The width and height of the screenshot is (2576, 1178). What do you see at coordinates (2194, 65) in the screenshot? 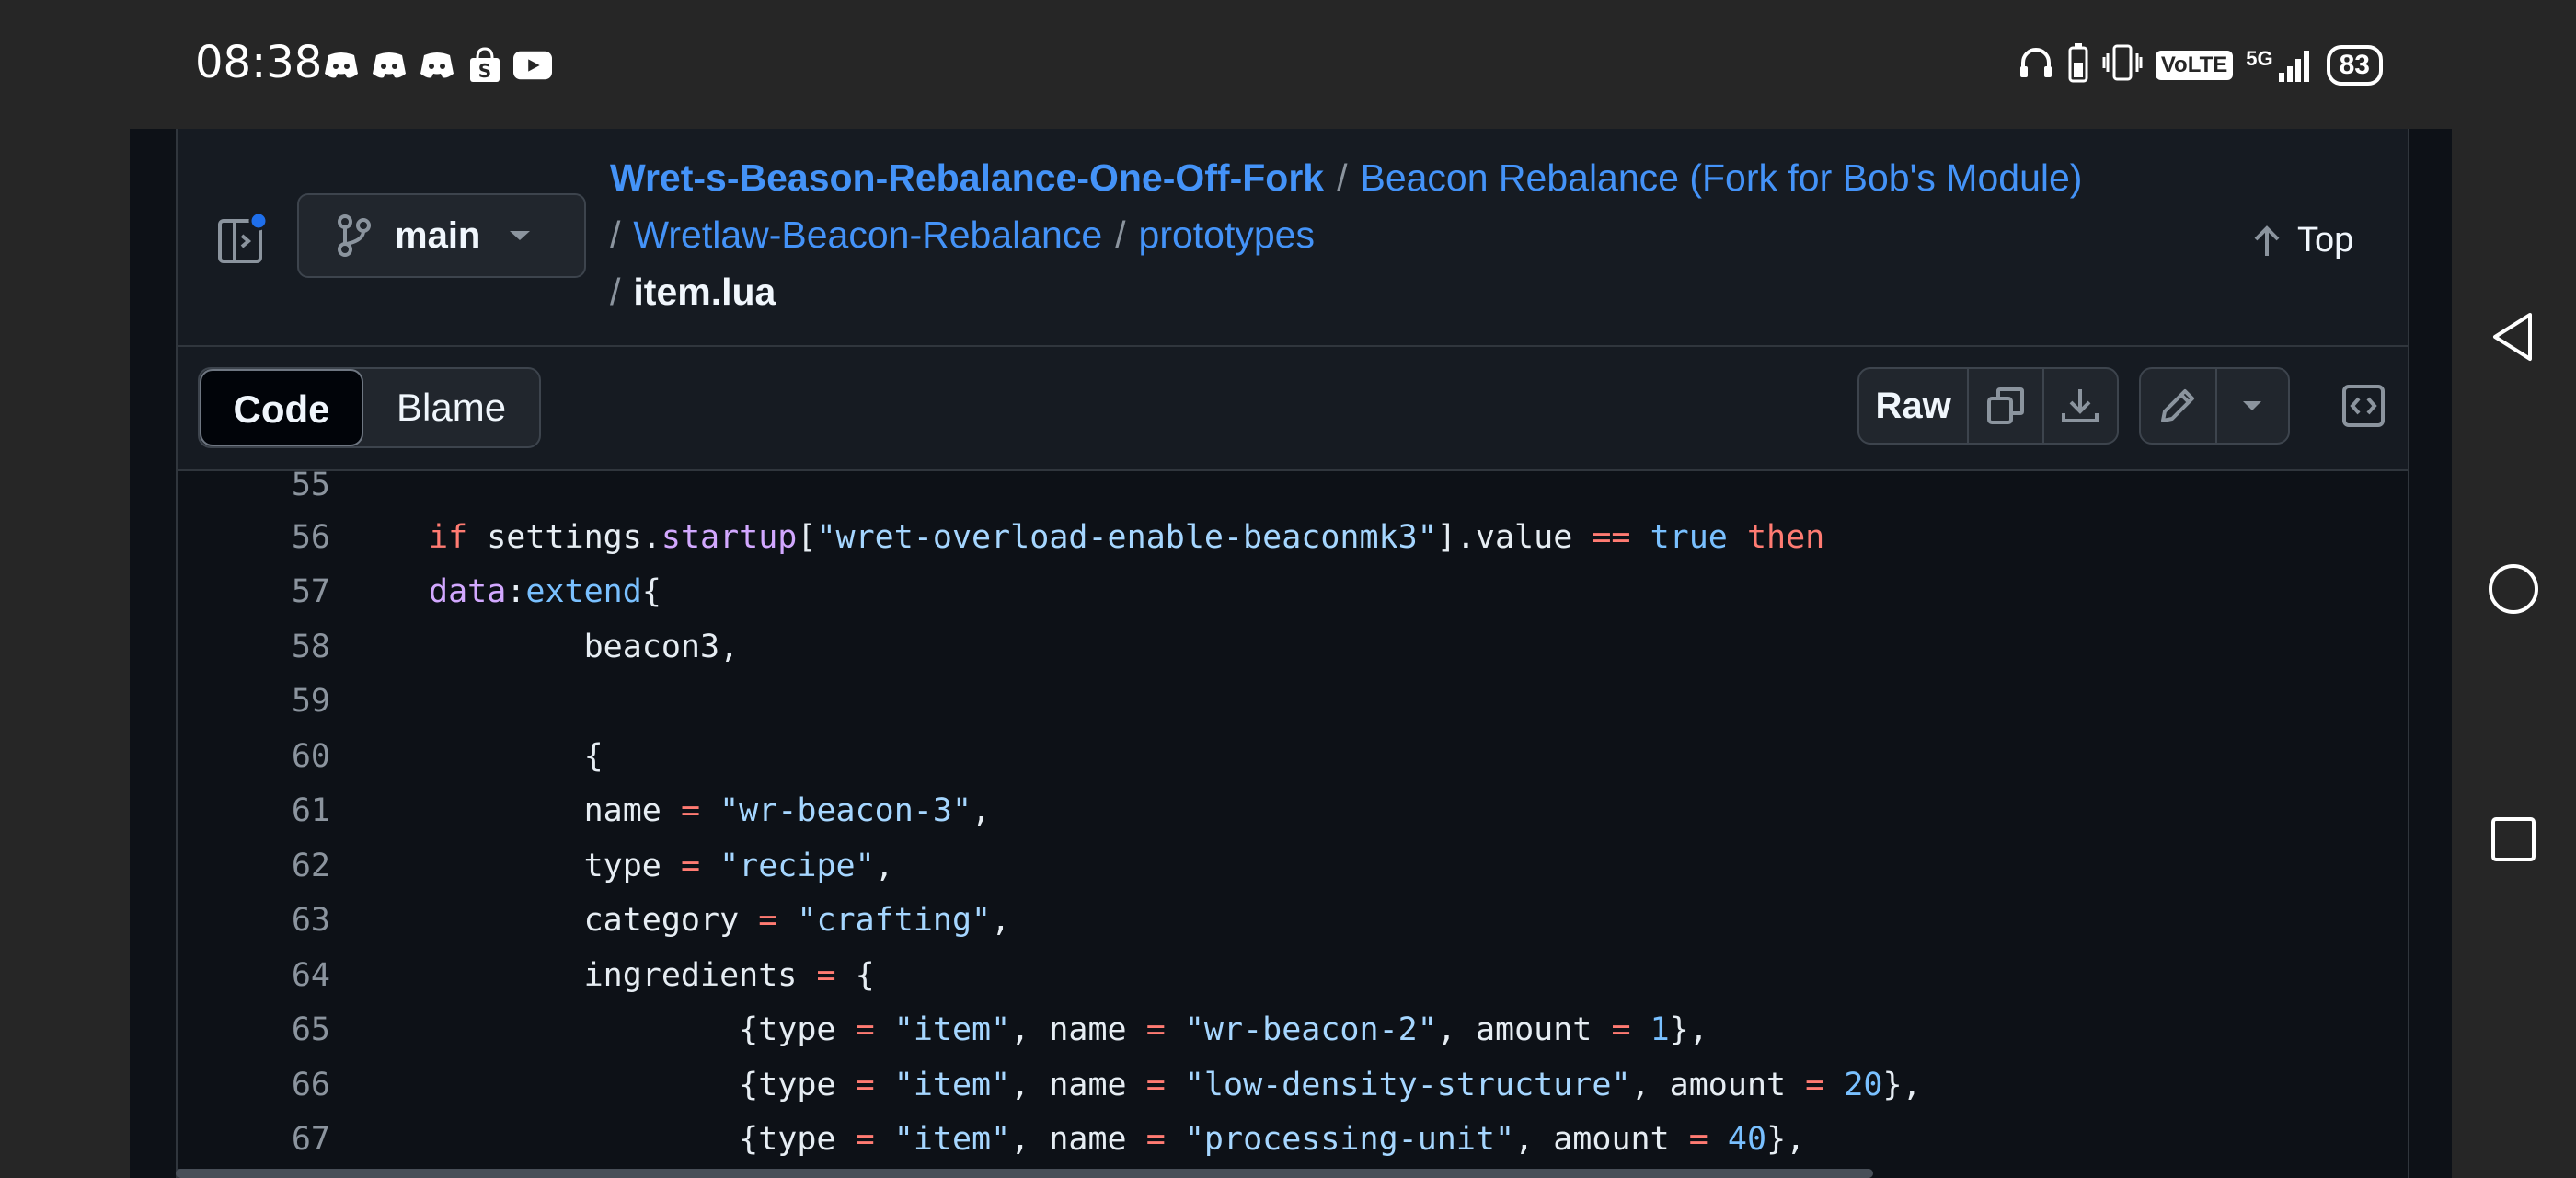
I see `volte-icon: VoLTE` at bounding box center [2194, 65].